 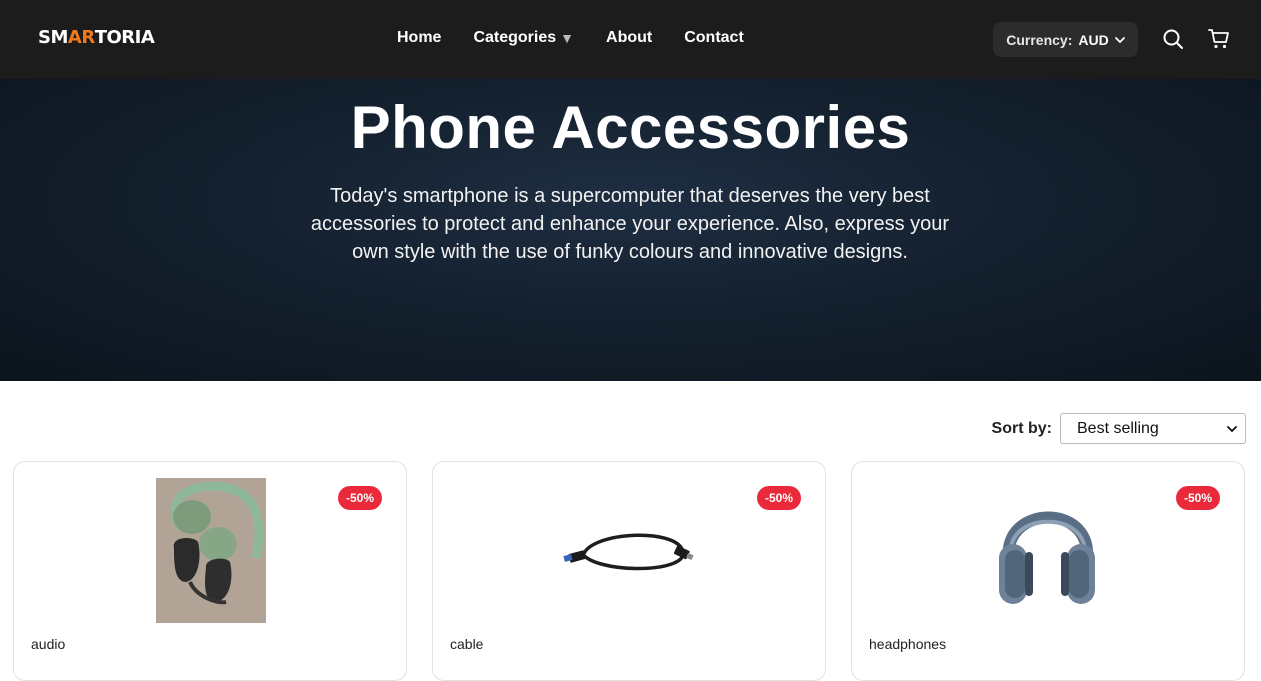 I want to click on nav-home-label: Home, so click(x=419, y=37).